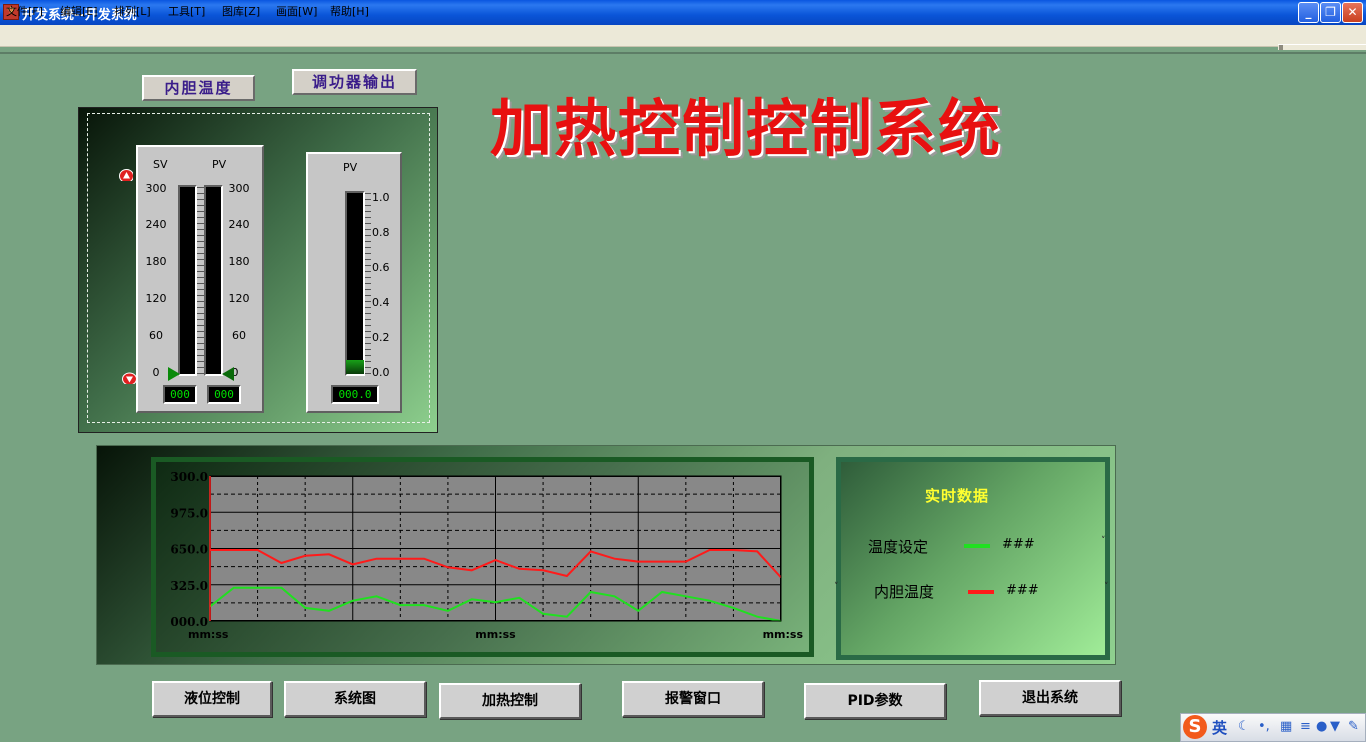  I want to click on user-icon: ●, so click(1321, 726).